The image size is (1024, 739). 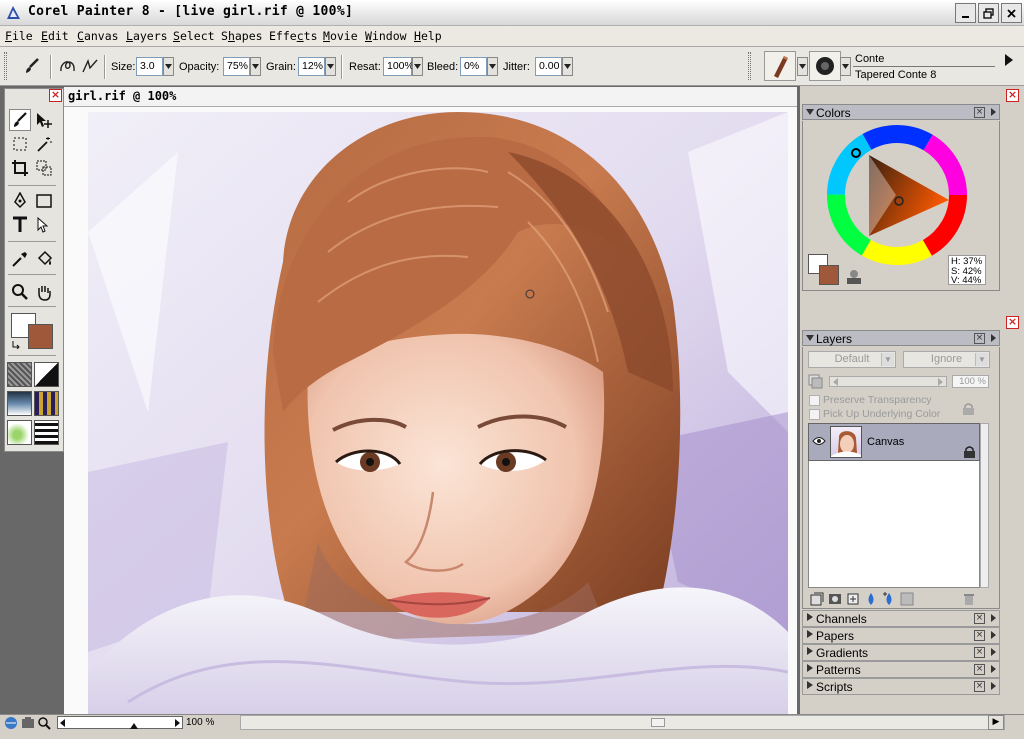 I want to click on pick-up-underlying-checkbox, so click(x=814, y=414).